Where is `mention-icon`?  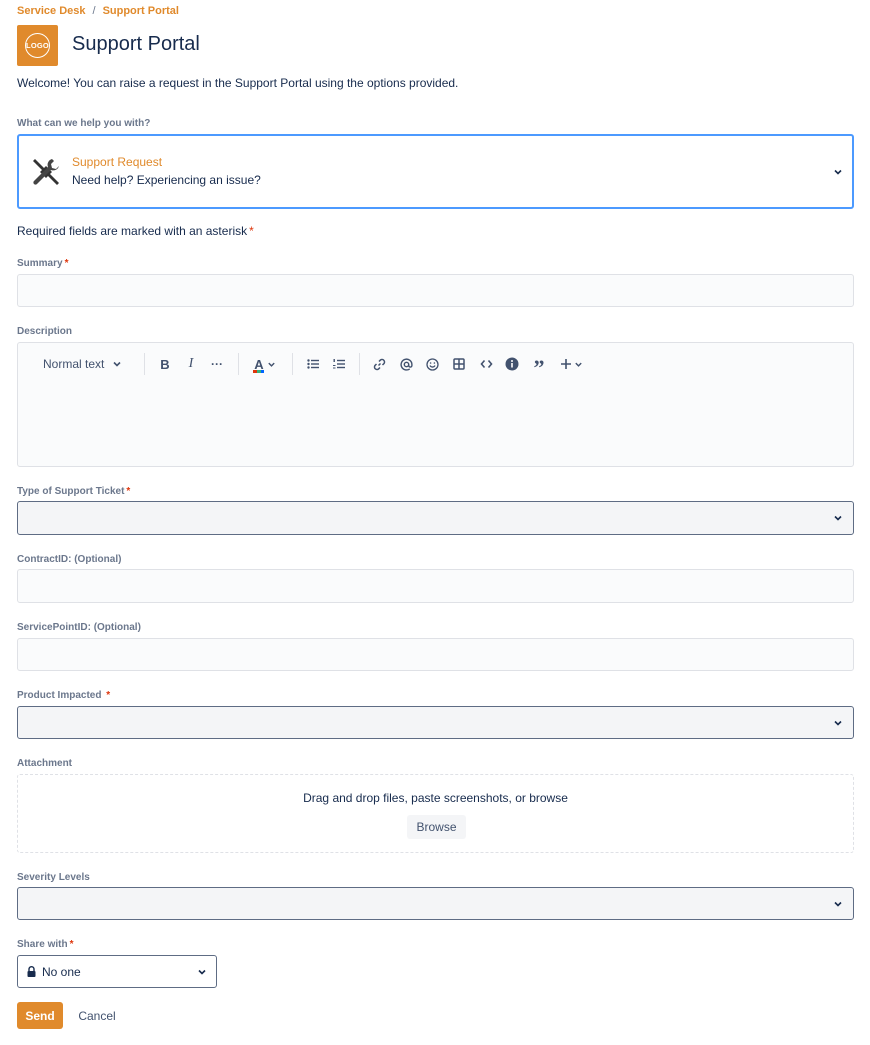
mention-icon is located at coordinates (406, 364).